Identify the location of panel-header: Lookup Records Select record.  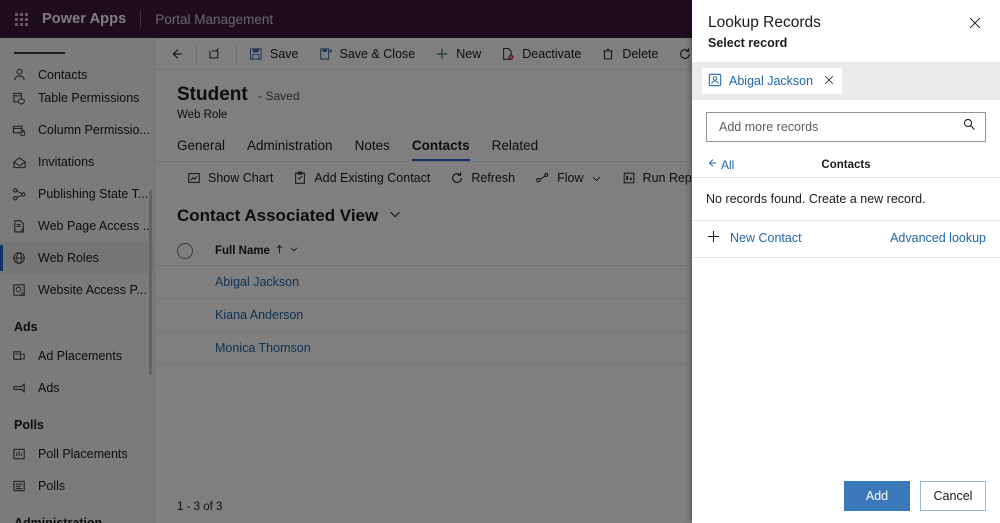
(846, 25).